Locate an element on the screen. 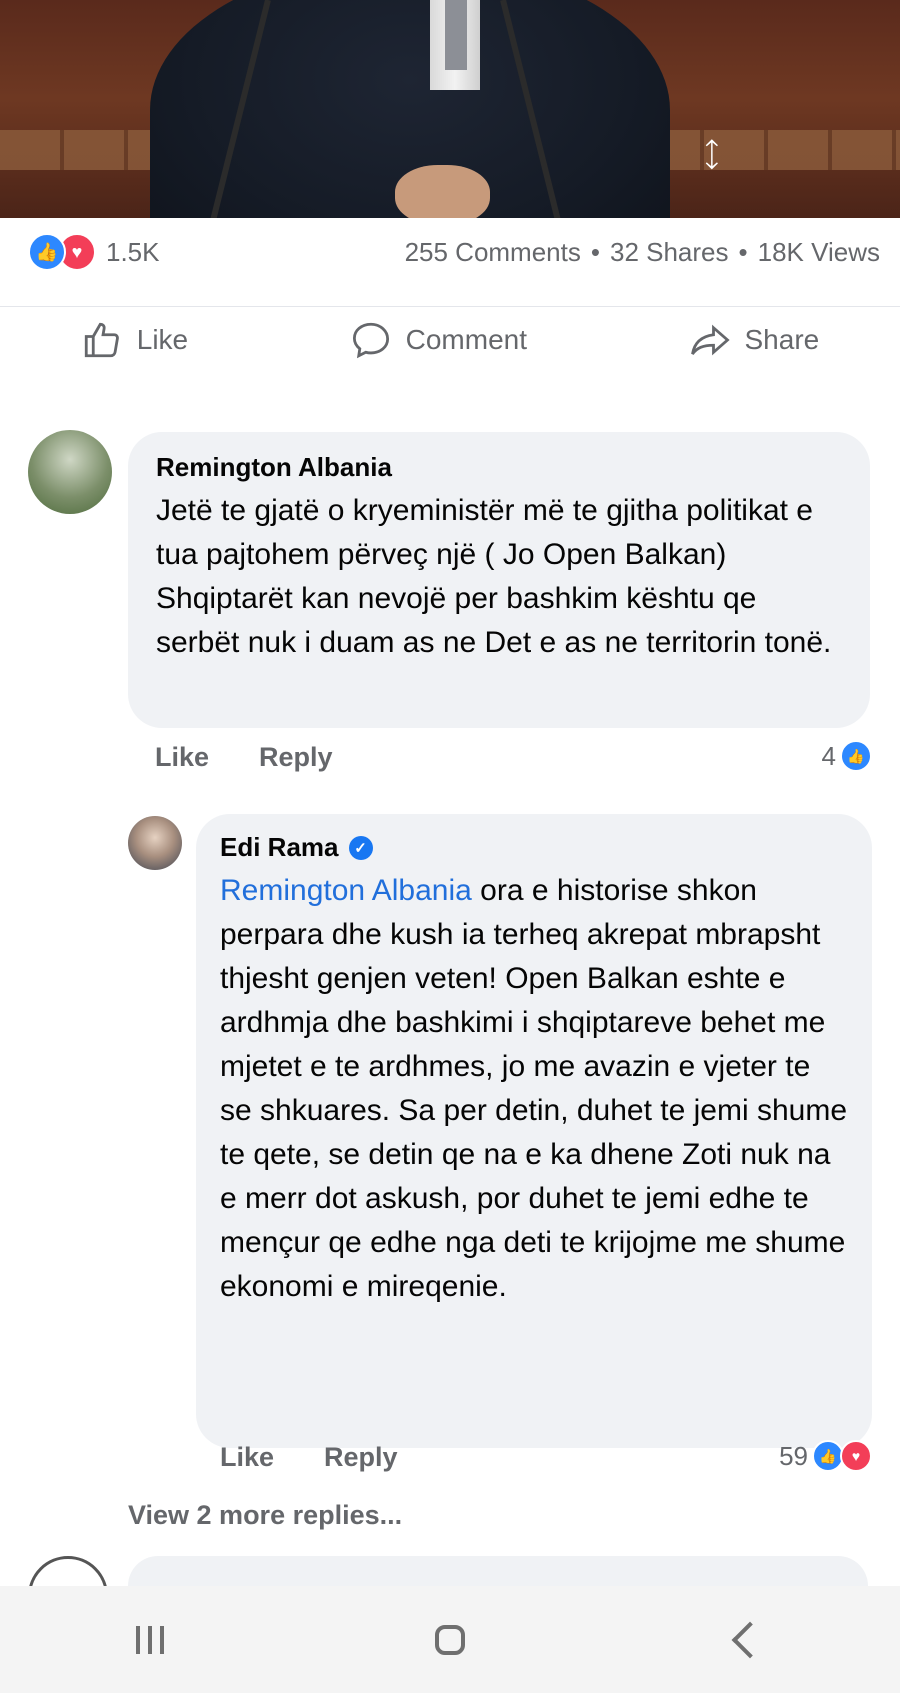 The height and width of the screenshot is (1693, 900). love-reaction-icon: ♥ is located at coordinates (856, 1456).